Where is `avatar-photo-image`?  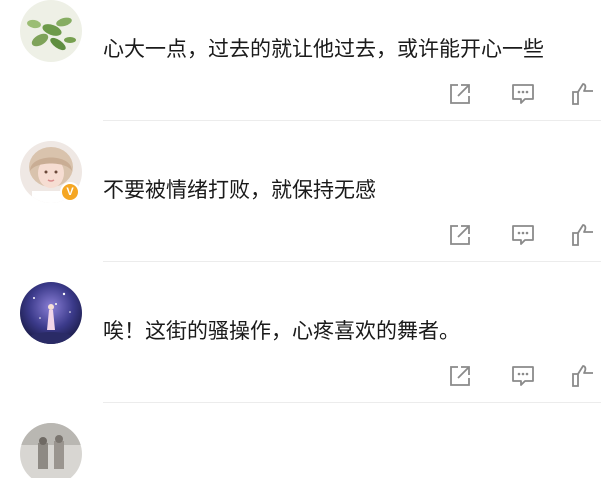 avatar-photo-image is located at coordinates (51, 450).